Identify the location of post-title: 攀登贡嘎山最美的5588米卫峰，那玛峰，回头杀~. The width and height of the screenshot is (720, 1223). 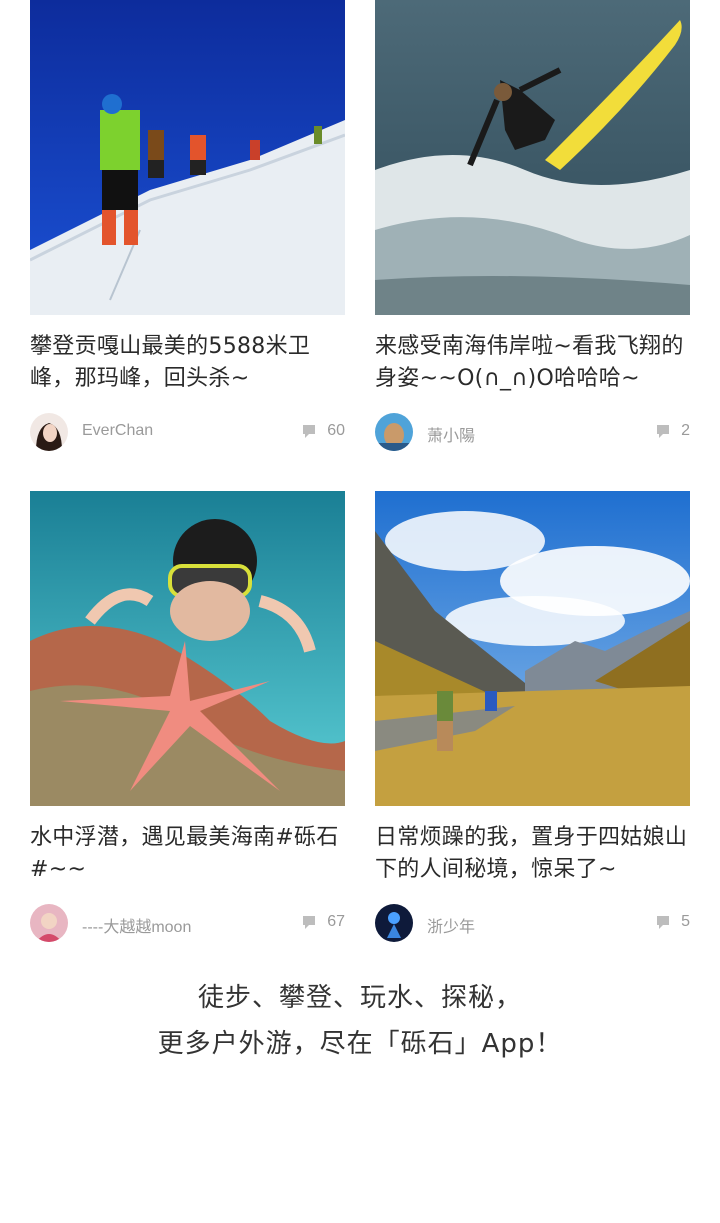
(187, 363).